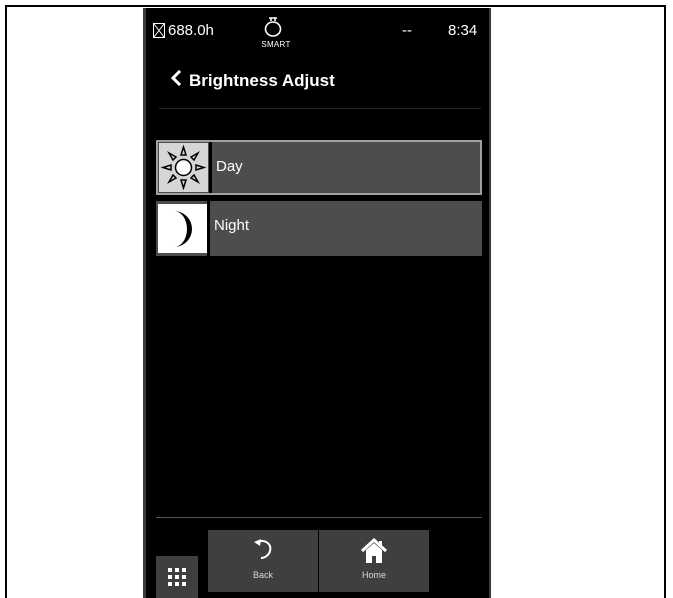 The width and height of the screenshot is (673, 598). I want to click on option-night-label: Night, so click(232, 225).